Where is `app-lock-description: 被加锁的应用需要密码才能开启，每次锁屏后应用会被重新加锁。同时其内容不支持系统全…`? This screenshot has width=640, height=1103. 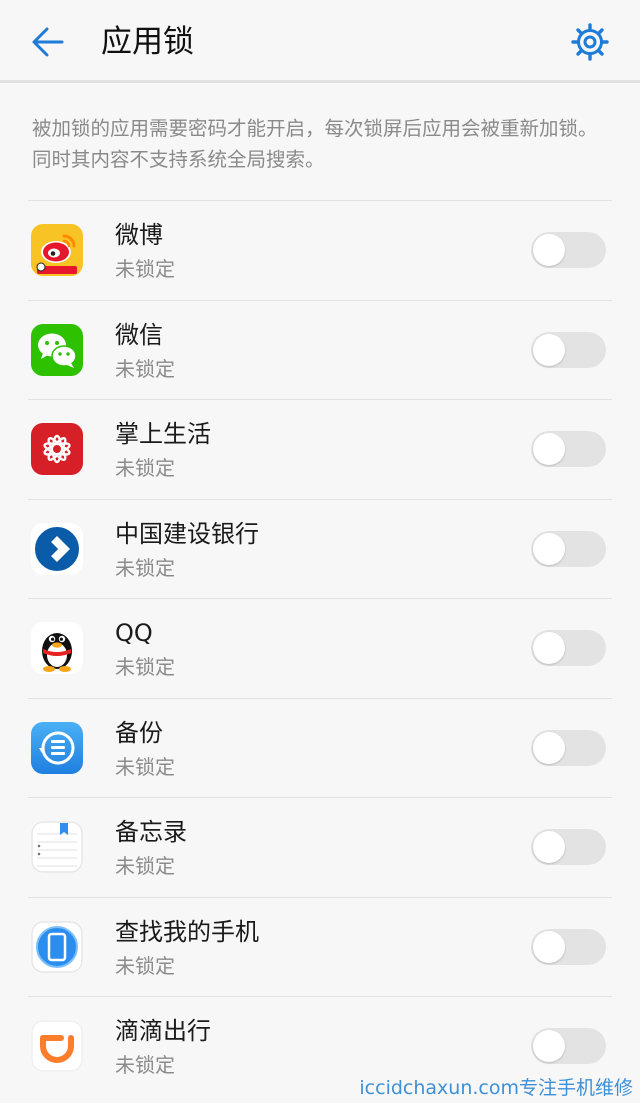 app-lock-description: 被加锁的应用需要密码才能开启，每次锁屏后应用会被重新加锁。同时其内容不支持系统全… is located at coordinates (315, 144).